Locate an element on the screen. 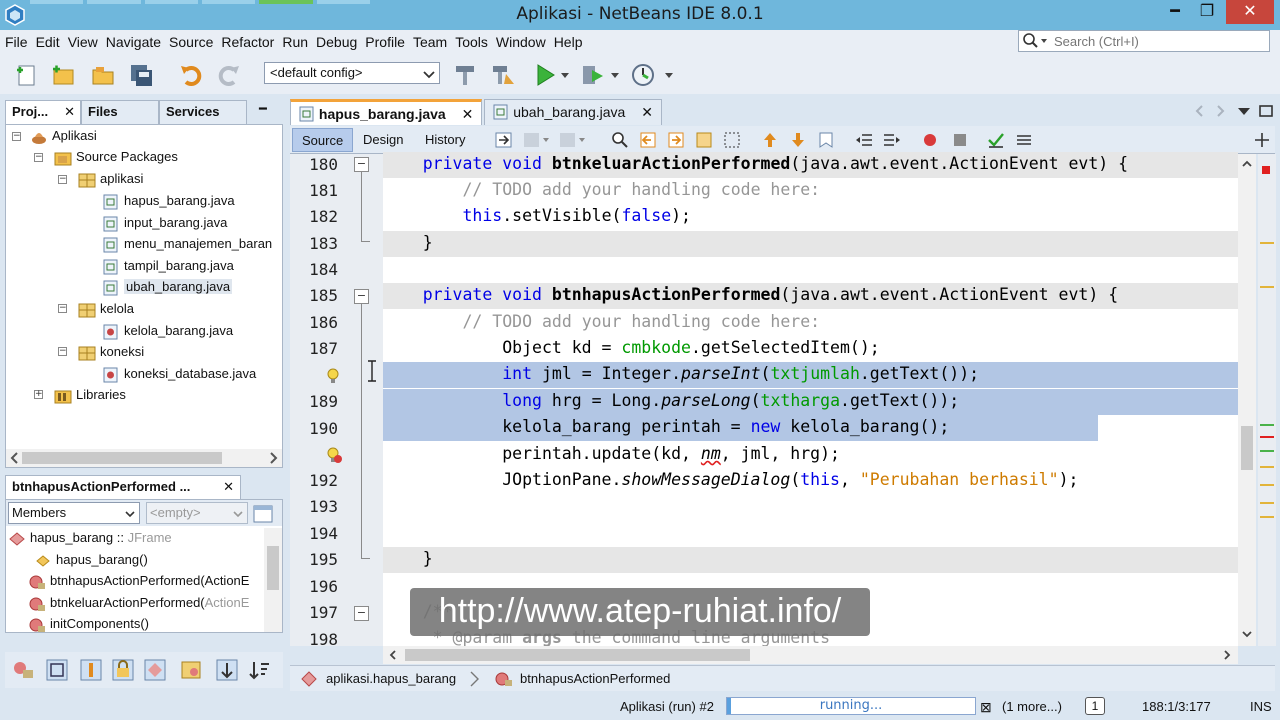 This screenshot has height=720, width=1280. notifications-badge: 1 is located at coordinates (1095, 706).